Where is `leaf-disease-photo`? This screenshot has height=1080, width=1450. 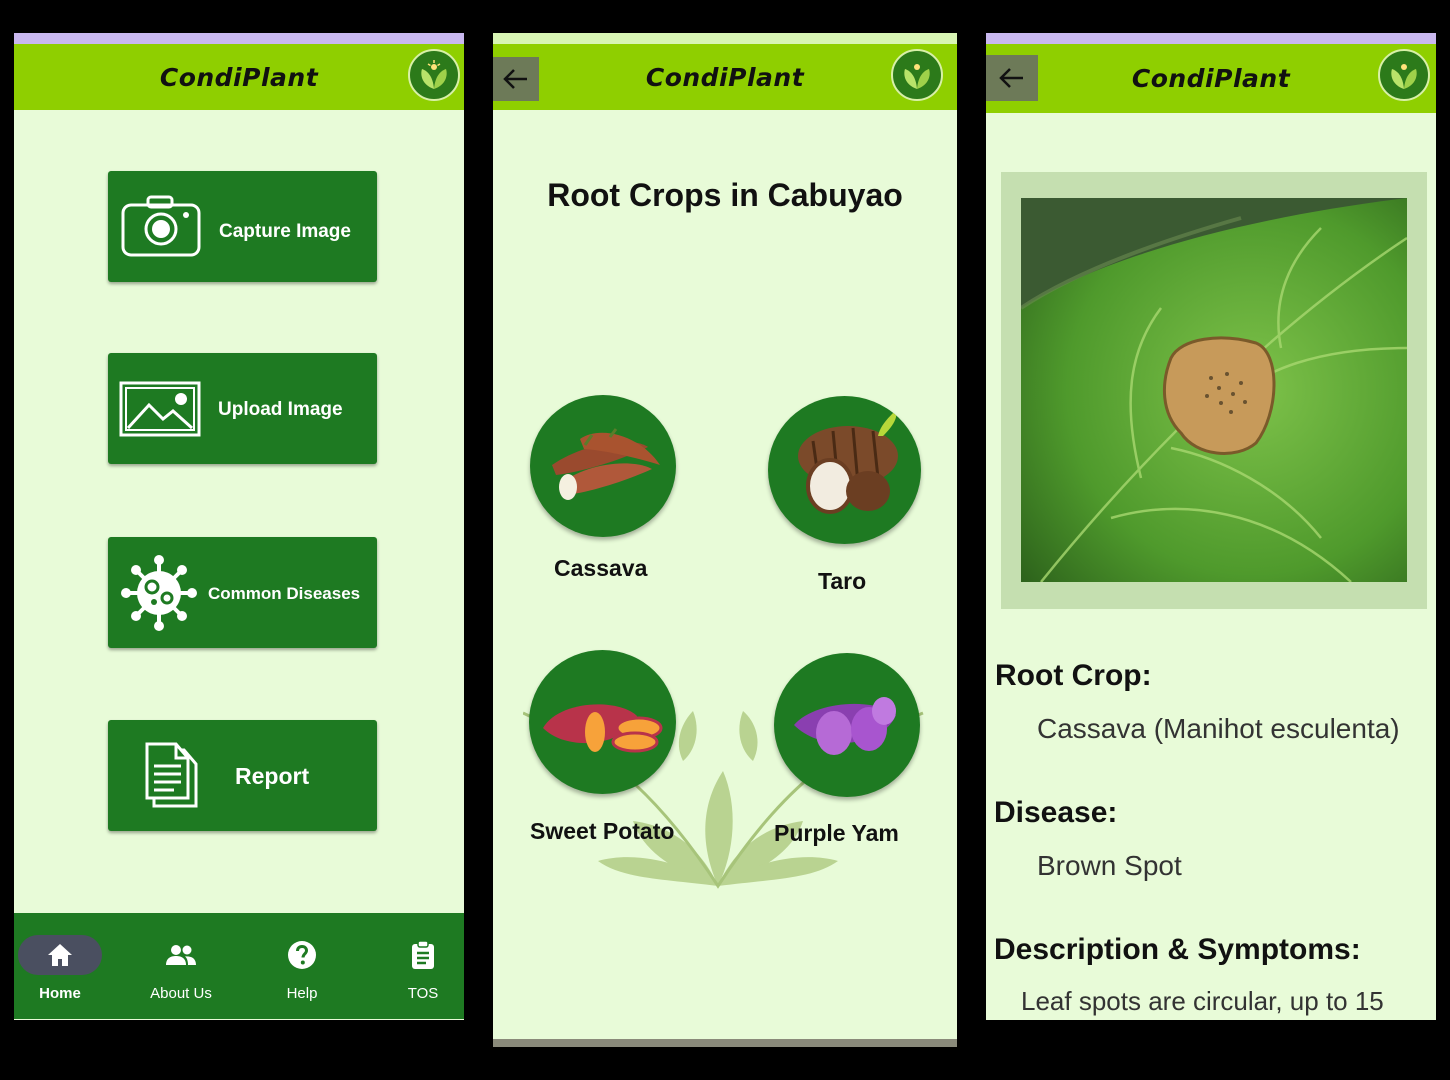 leaf-disease-photo is located at coordinates (1214, 390).